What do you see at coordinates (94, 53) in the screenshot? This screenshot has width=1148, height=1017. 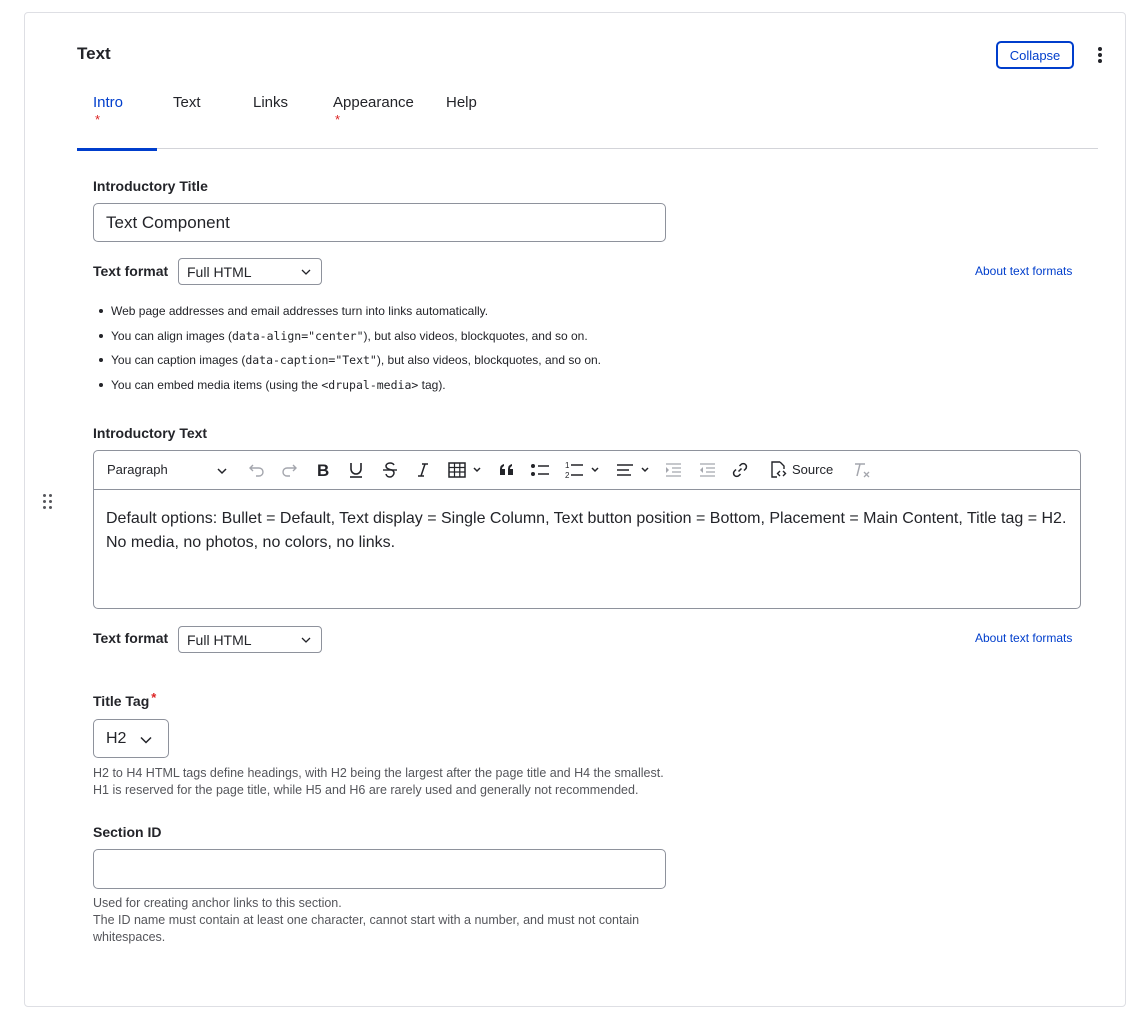 I see `card-title: Text` at bounding box center [94, 53].